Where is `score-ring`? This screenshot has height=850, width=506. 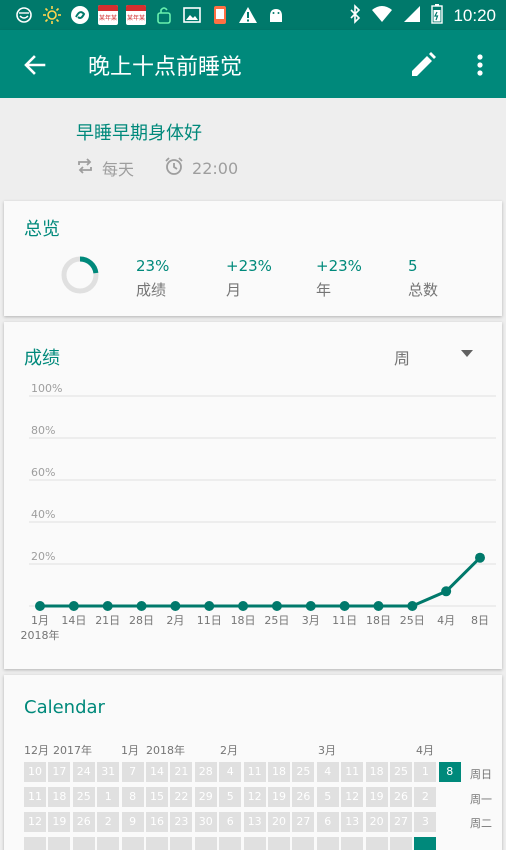
score-ring is located at coordinates (80, 275).